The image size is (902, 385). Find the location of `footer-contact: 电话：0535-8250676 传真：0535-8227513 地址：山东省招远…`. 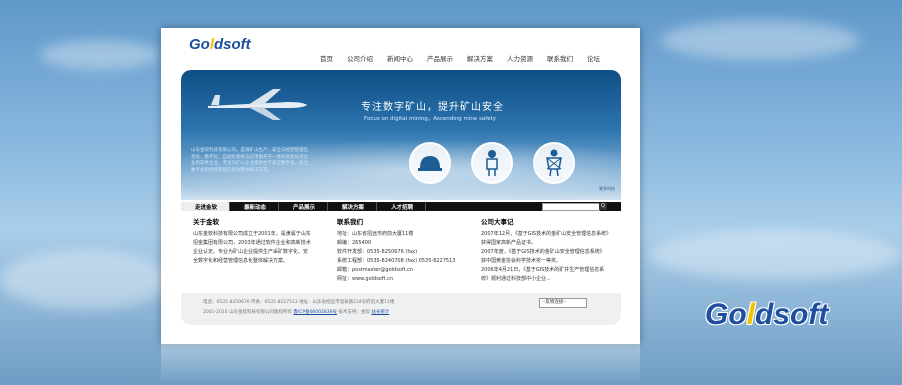

footer-contact: 电话：0535-8250676 传真：0535-8227513 地址：山东省招远… is located at coordinates (299, 302).